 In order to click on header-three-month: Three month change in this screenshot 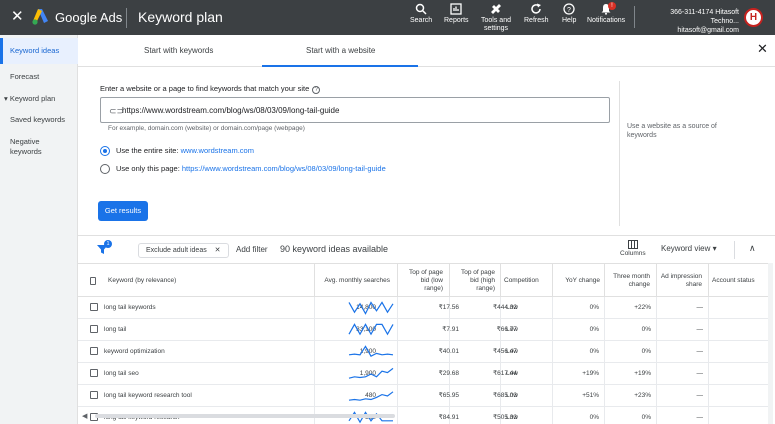, I will do `click(629, 281)`.